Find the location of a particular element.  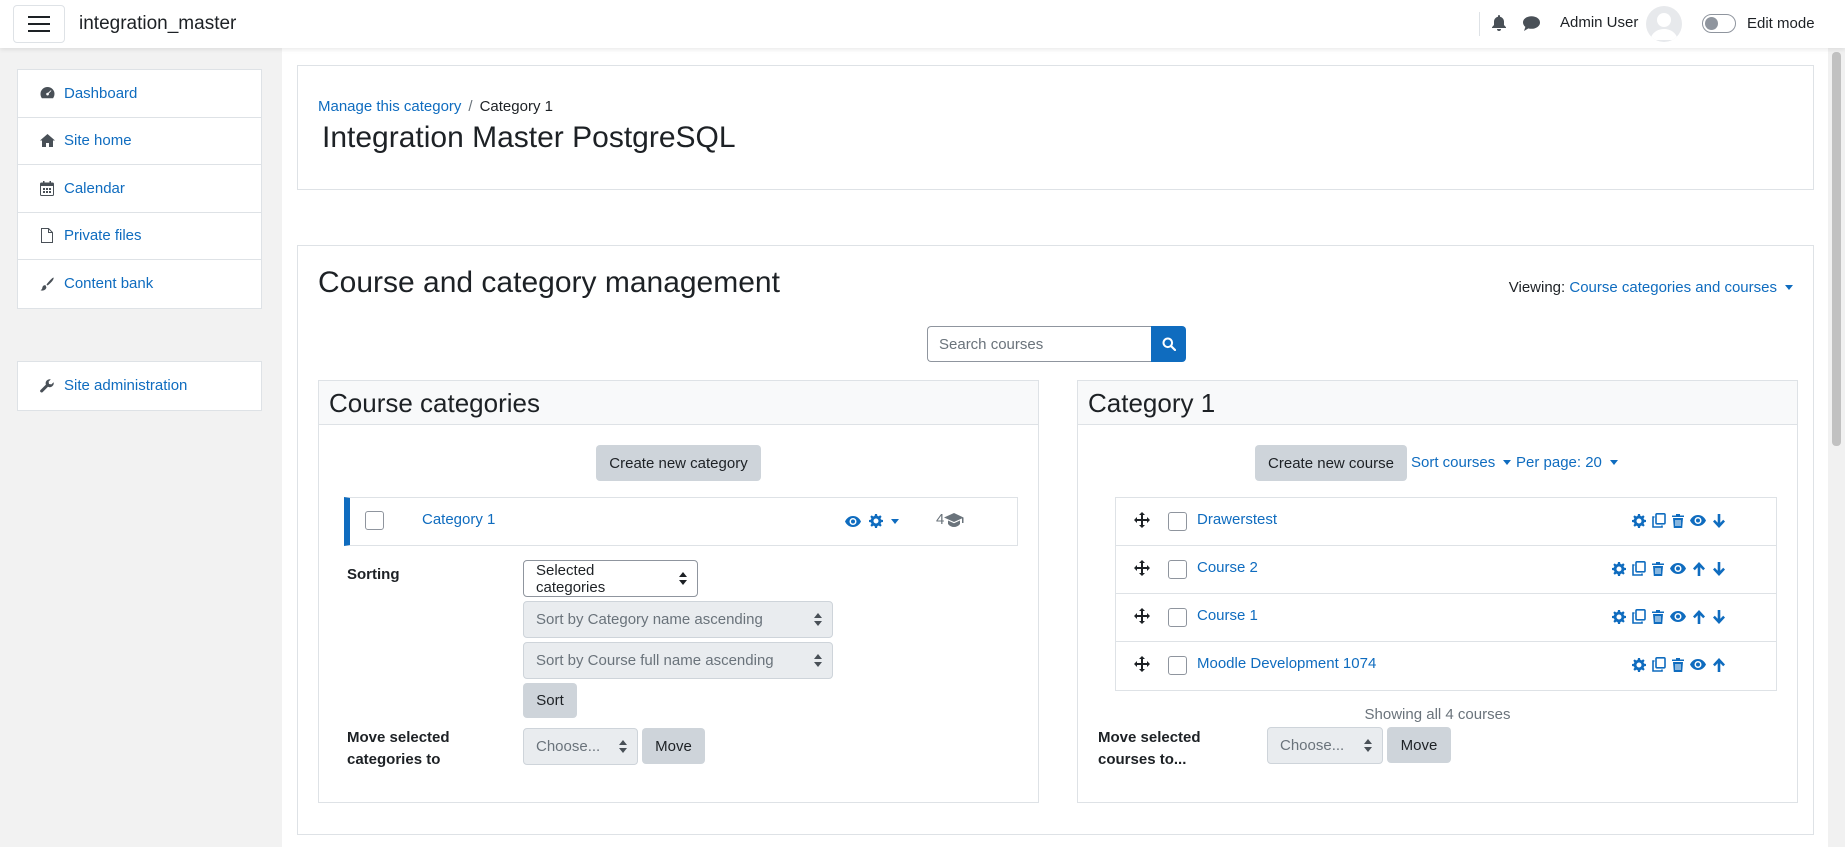

category-checkbox is located at coordinates (374, 520).